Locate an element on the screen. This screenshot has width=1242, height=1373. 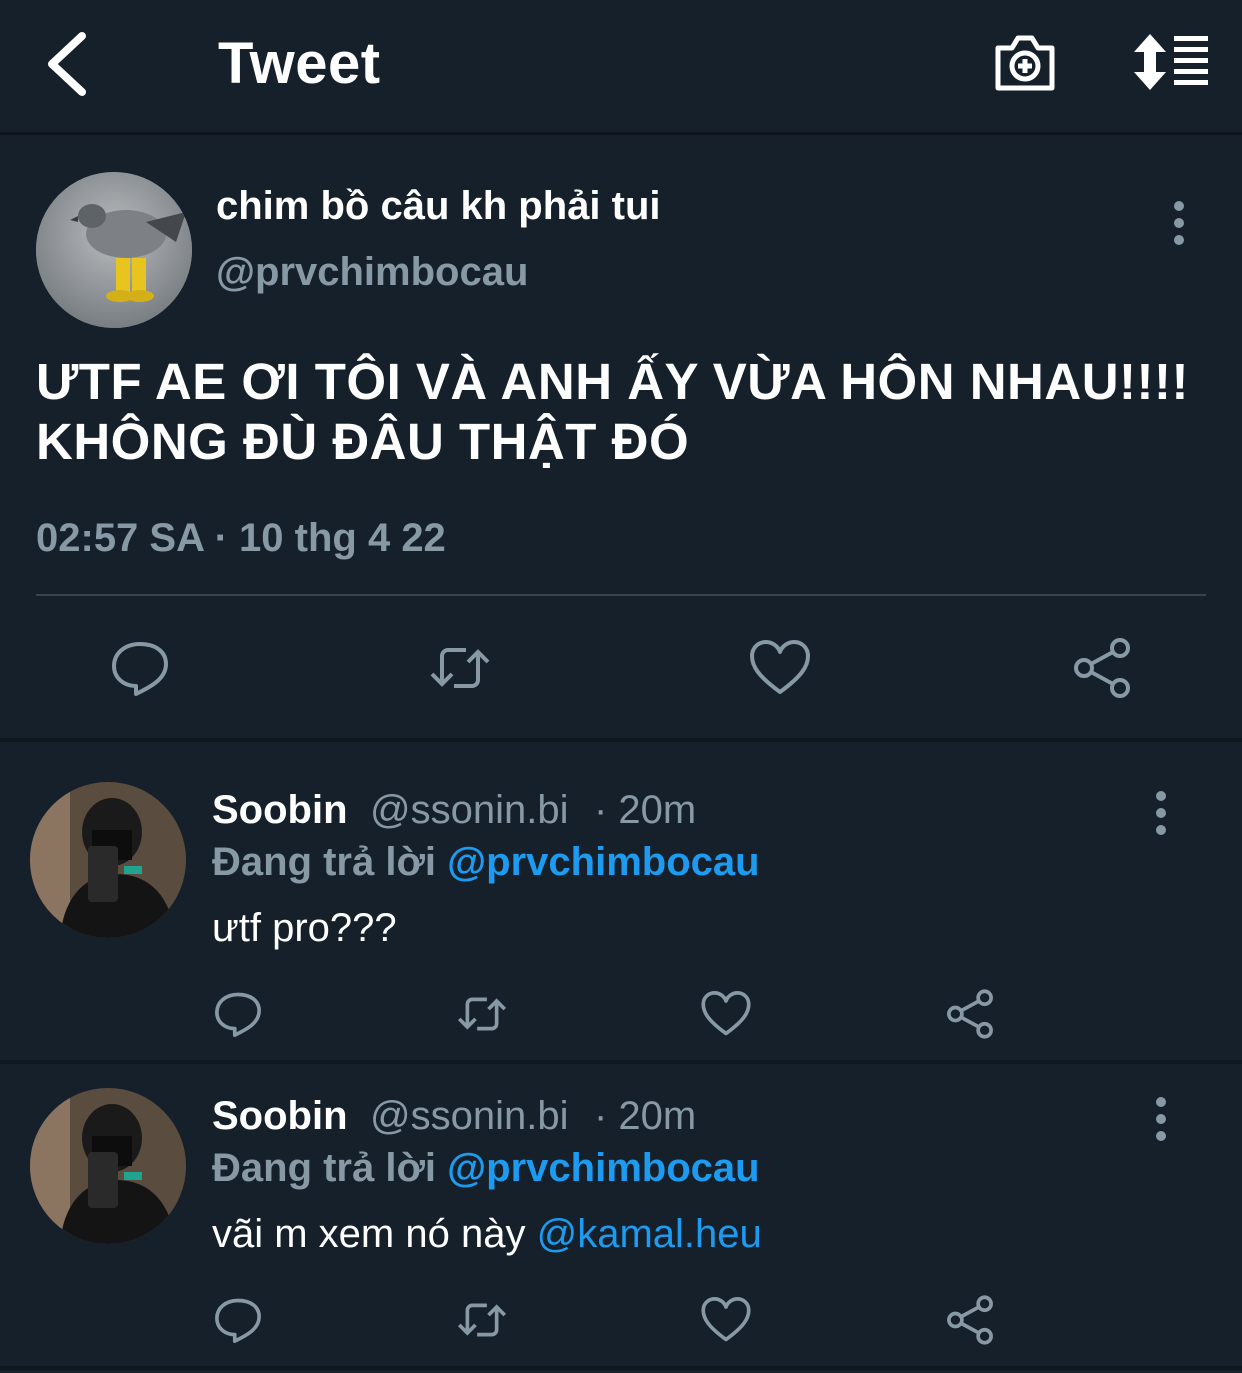
chevron-left-icon is located at coordinates (67, 64).